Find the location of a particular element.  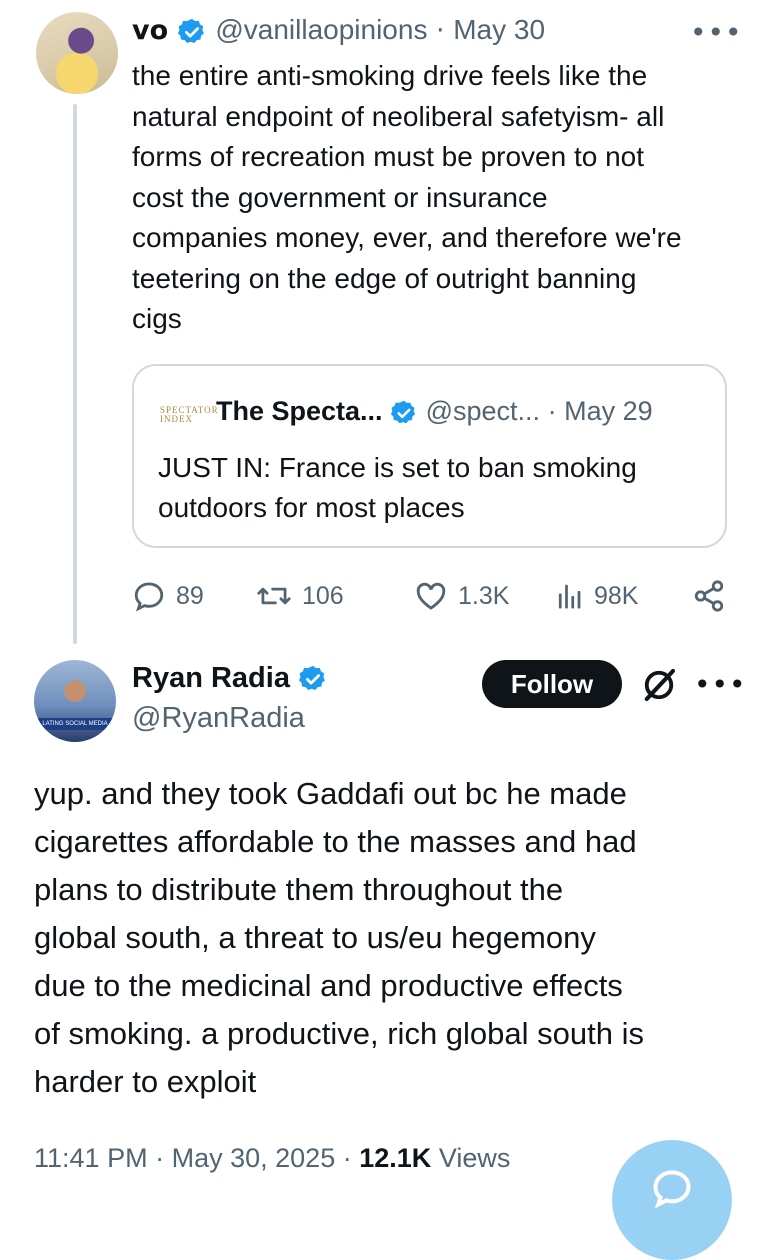

repost-icon is located at coordinates (274, 596).